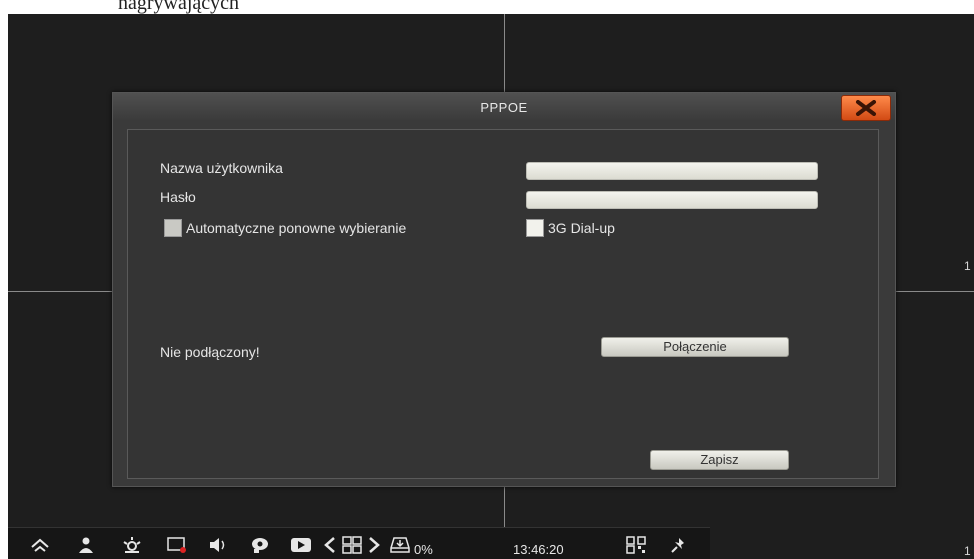 The width and height of the screenshot is (974, 559). What do you see at coordinates (672, 171) in the screenshot?
I see `username-input` at bounding box center [672, 171].